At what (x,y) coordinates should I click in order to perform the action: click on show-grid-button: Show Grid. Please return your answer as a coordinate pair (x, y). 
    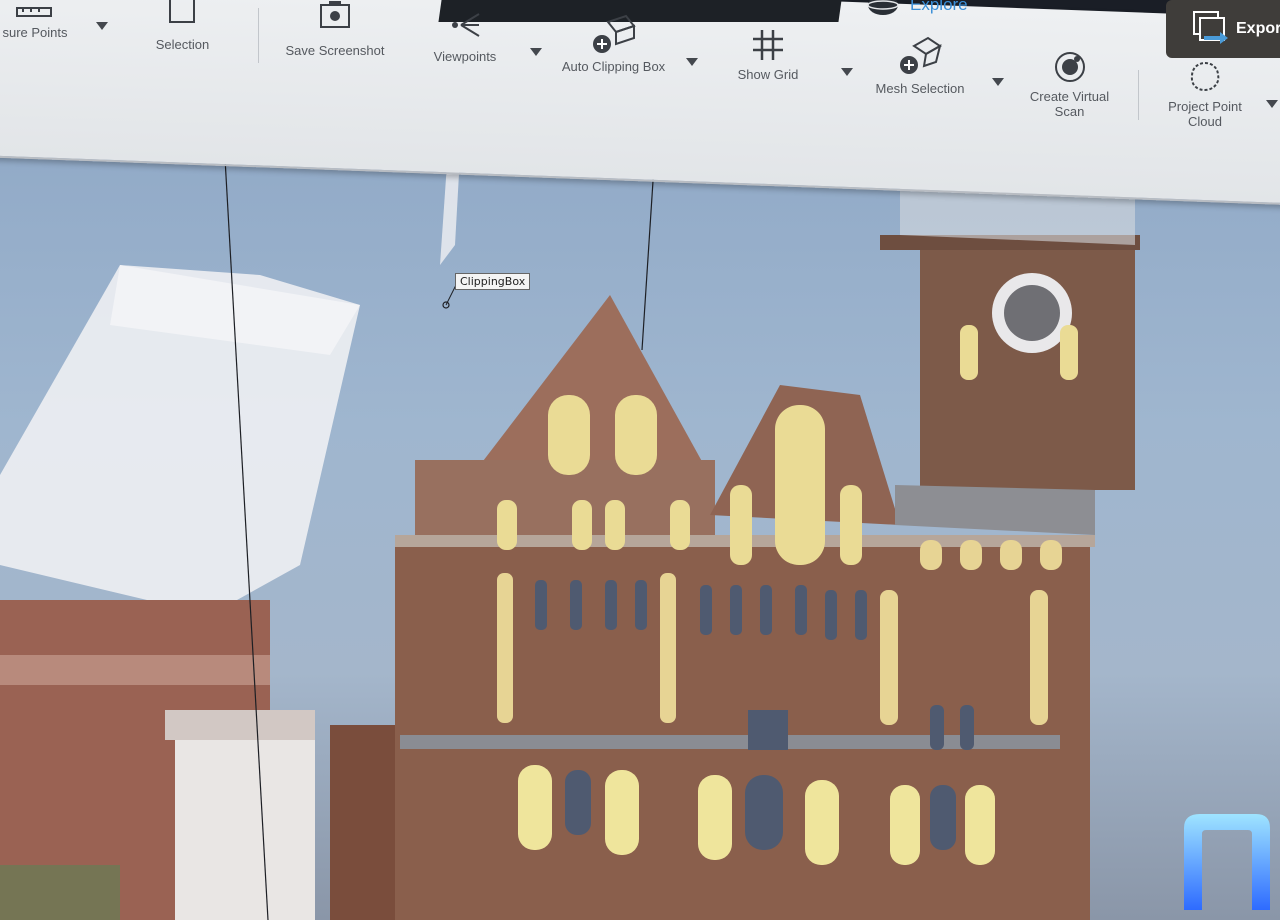
    Looking at the image, I should click on (768, 55).